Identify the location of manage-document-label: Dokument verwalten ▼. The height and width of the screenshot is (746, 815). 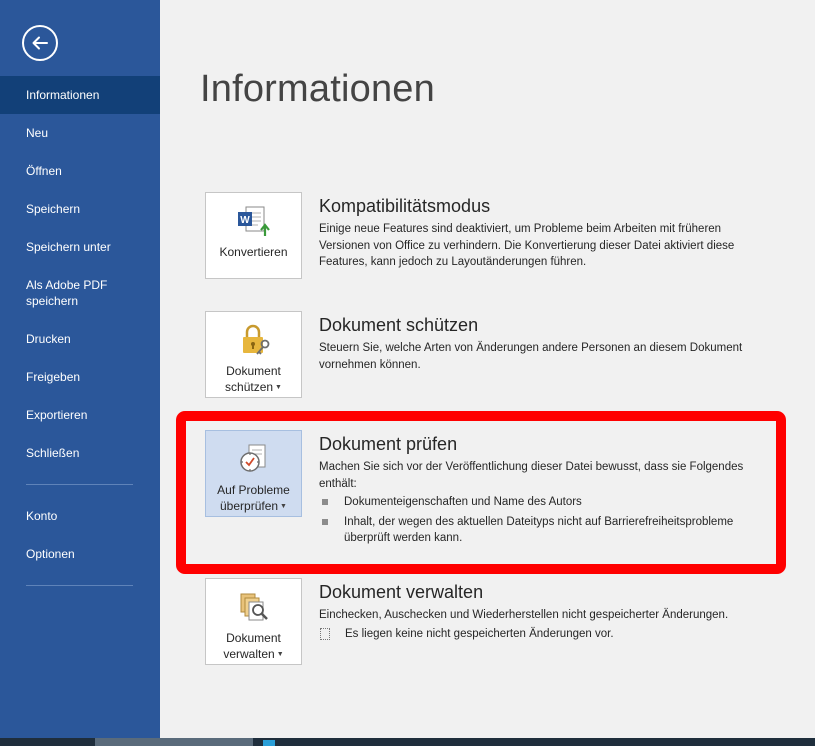
(253, 646).